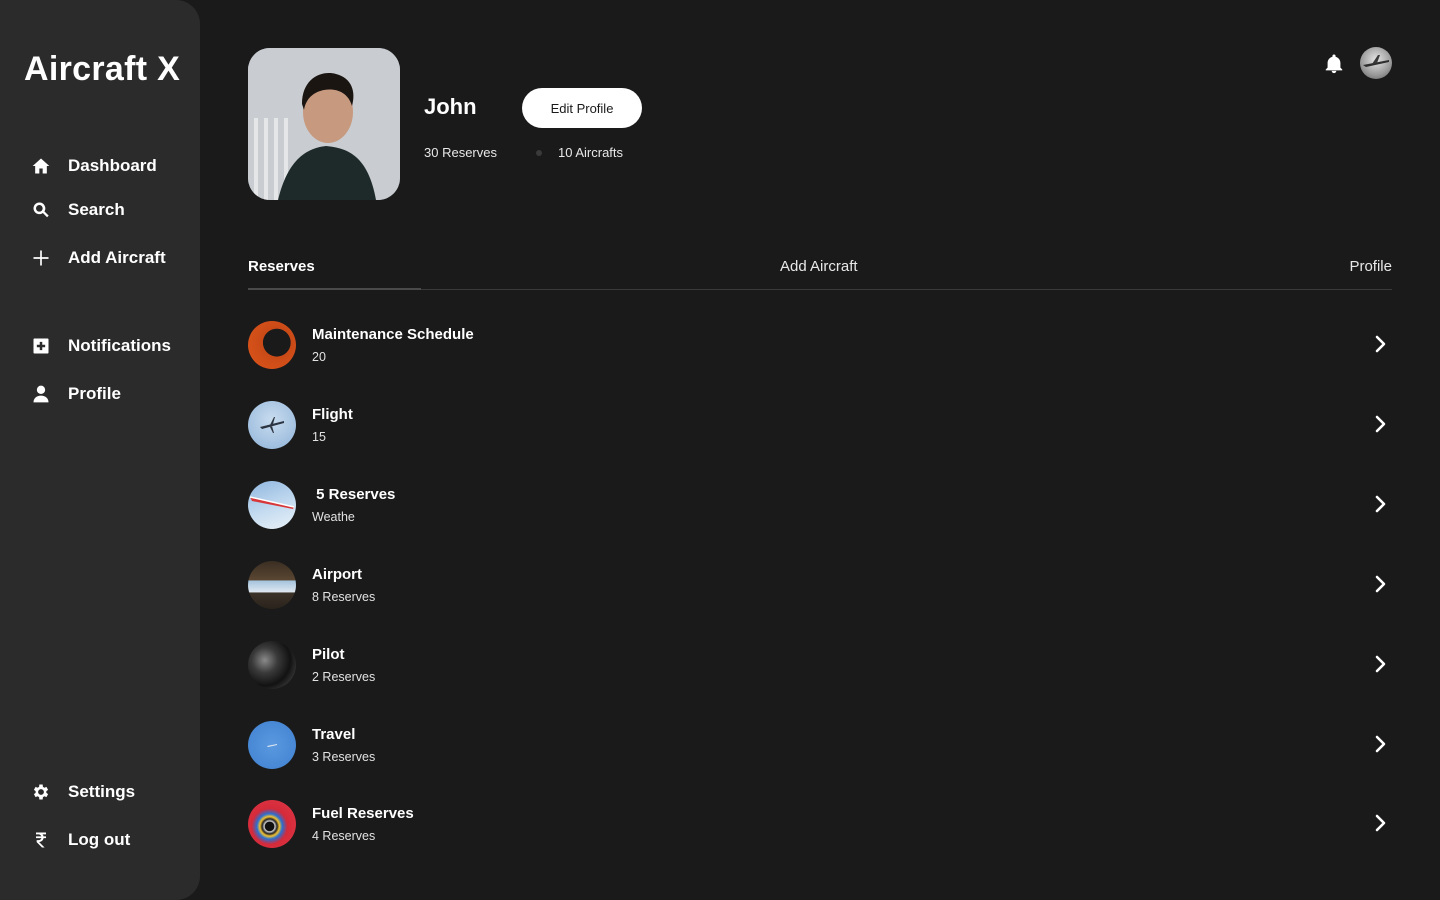  Describe the element at coordinates (333, 517) in the screenshot. I see `item-subtitle: Weathe` at that location.